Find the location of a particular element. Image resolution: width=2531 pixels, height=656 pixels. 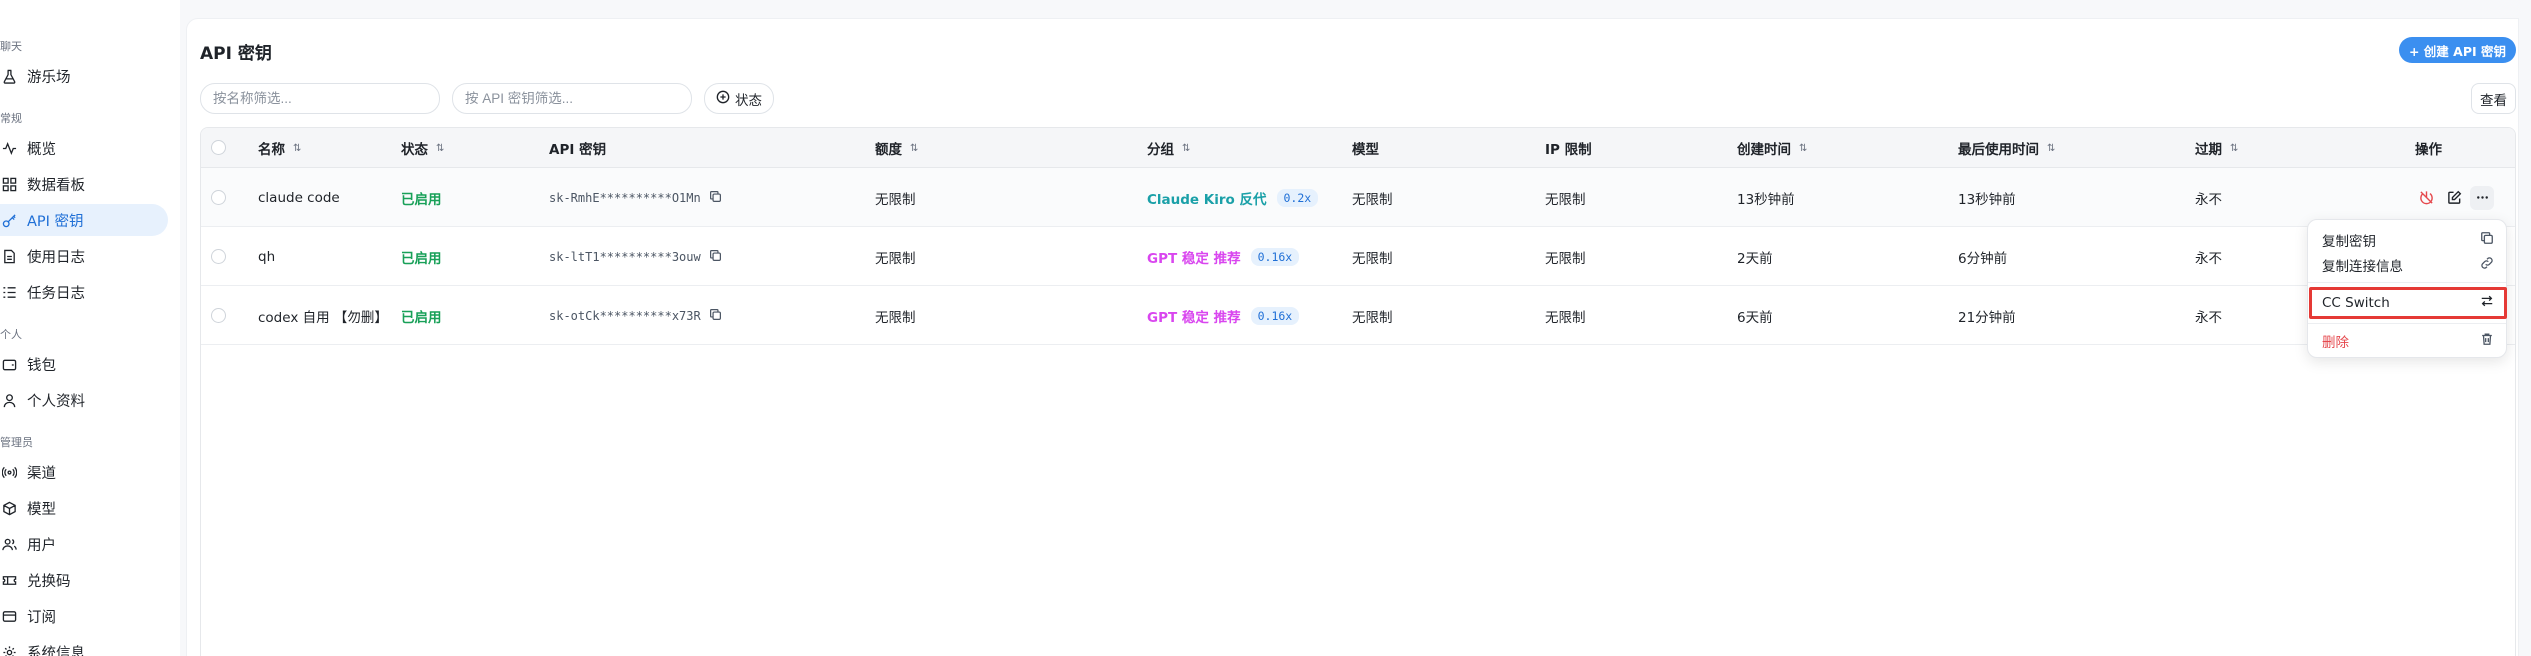

api-key-value: sk-RmhE**********O1Mn is located at coordinates (625, 197).